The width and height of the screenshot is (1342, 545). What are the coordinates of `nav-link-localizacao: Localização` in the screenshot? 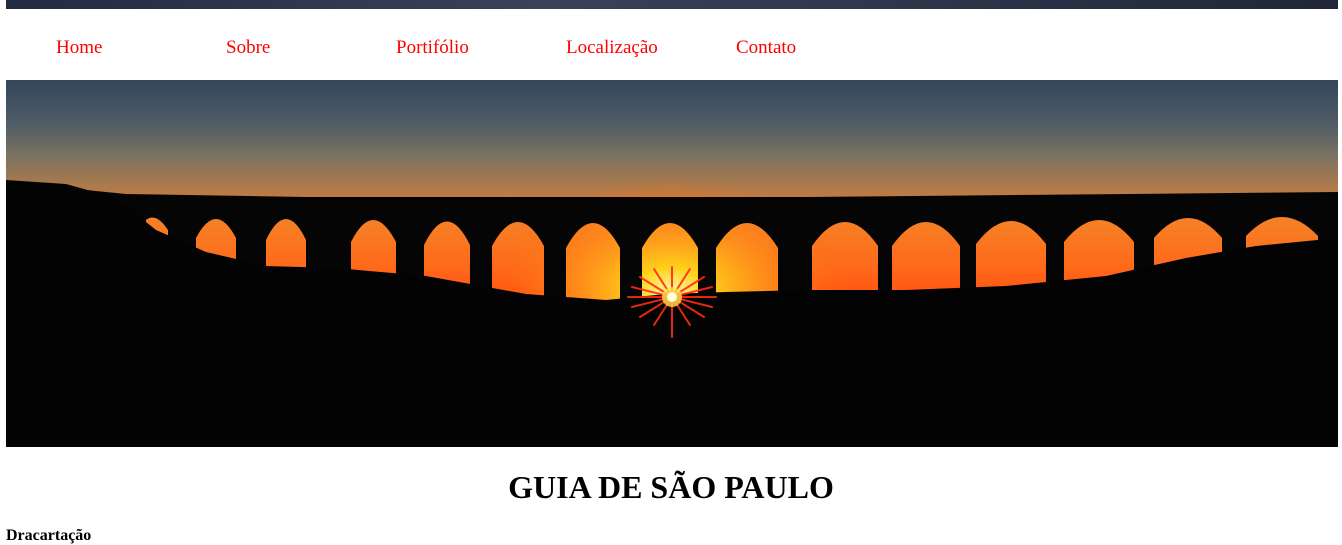 It's located at (612, 47).